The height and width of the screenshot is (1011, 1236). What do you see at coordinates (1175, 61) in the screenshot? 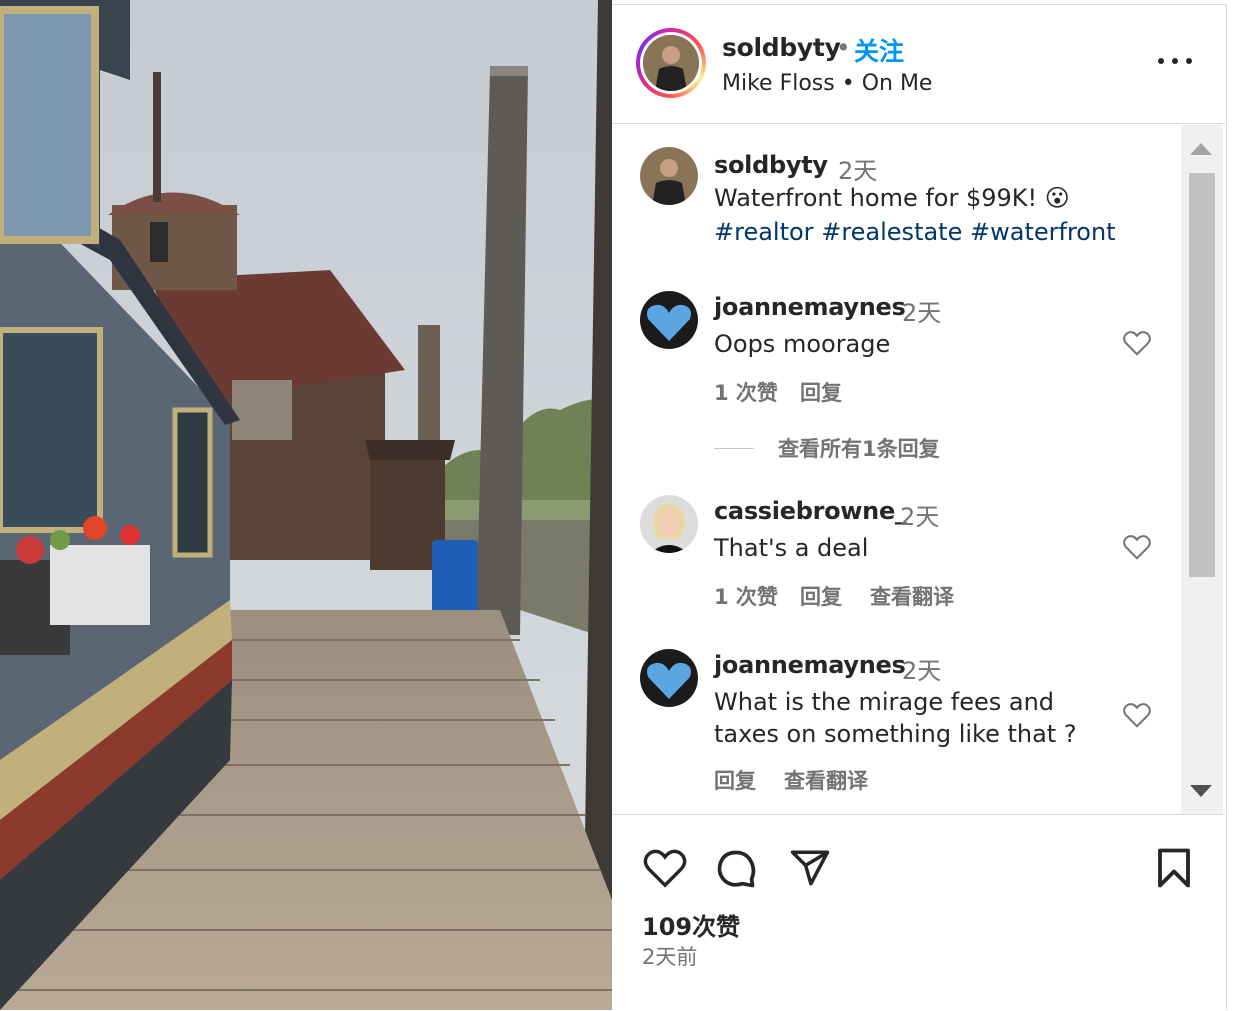
I see `more-horizontal-icon` at bounding box center [1175, 61].